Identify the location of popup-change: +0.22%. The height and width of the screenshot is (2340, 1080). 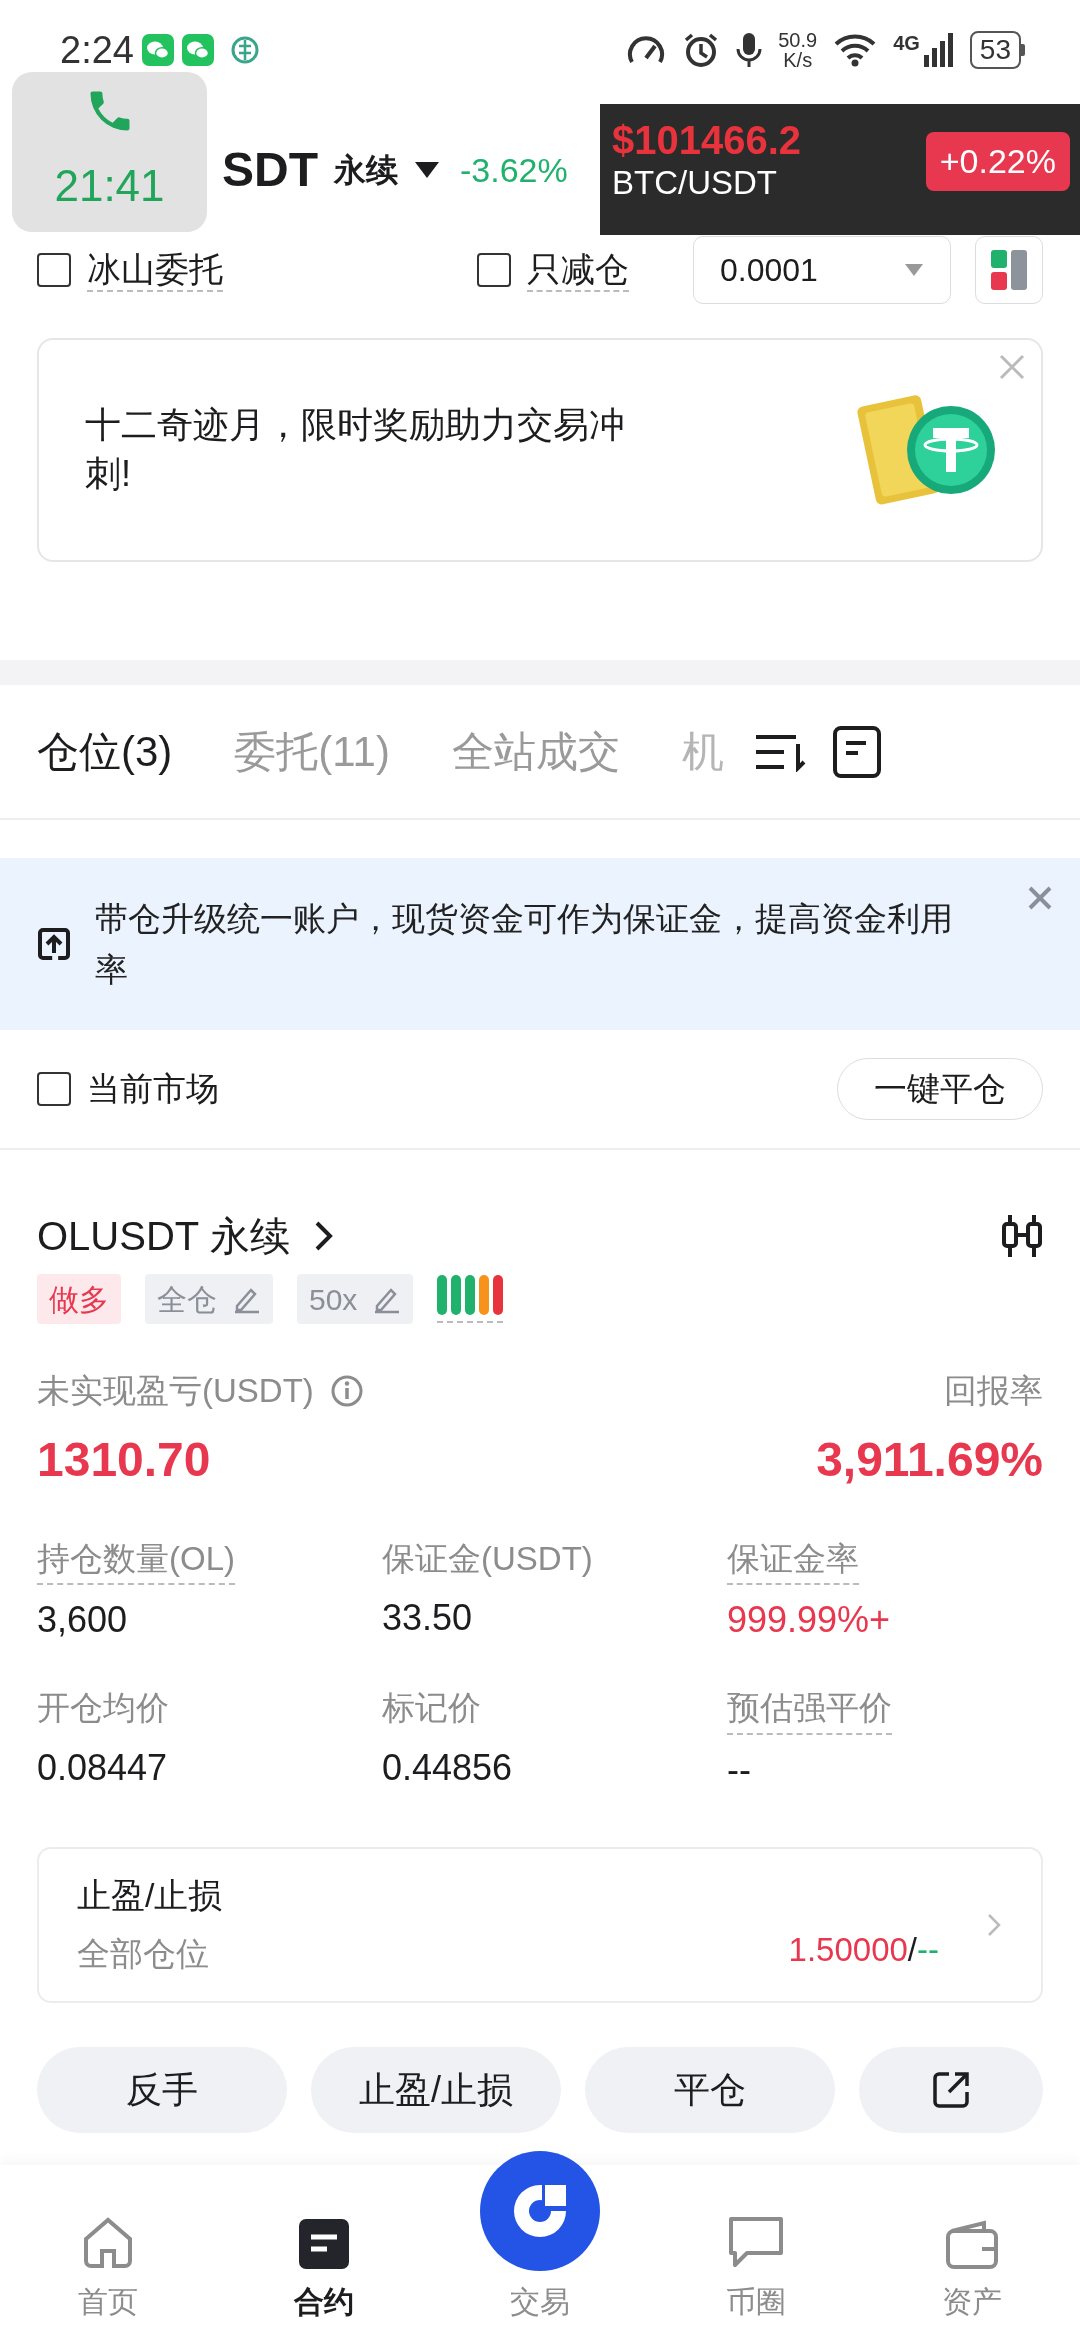
(997, 161).